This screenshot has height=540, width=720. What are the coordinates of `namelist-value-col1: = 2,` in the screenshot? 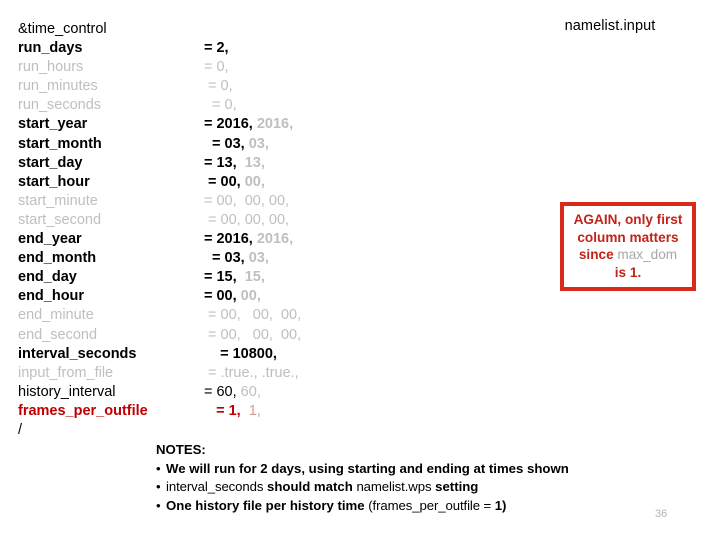 It's located at (216, 48).